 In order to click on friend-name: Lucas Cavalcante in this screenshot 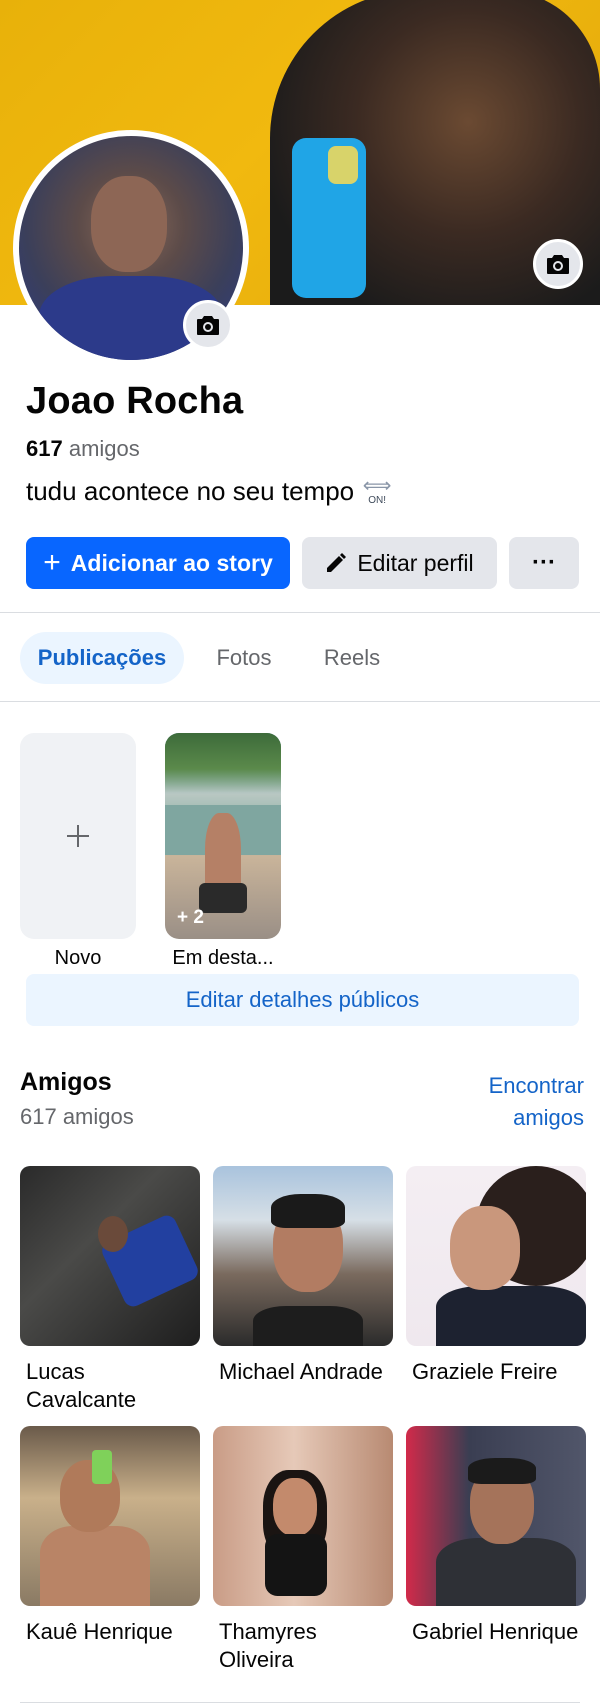, I will do `click(81, 1385)`.